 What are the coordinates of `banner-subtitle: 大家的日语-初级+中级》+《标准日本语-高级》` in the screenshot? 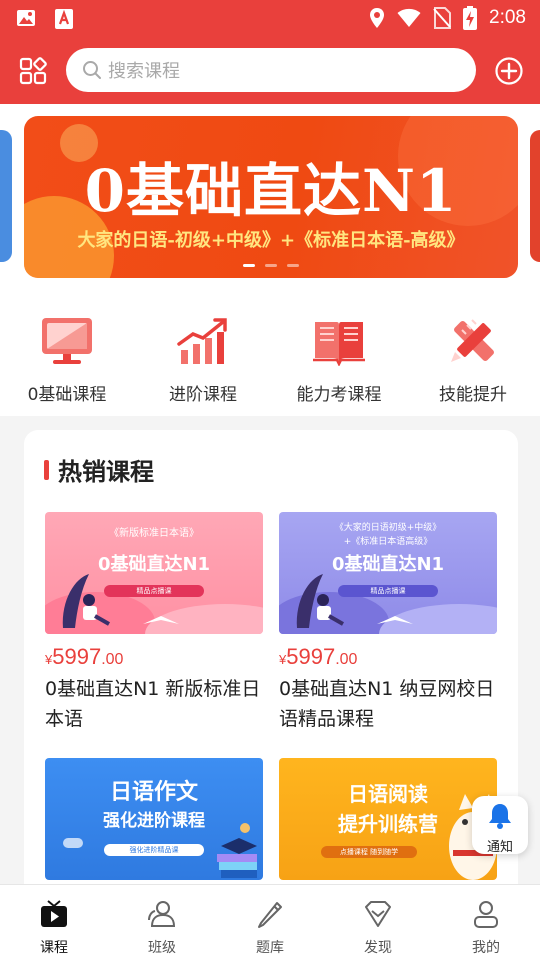 It's located at (271, 240).